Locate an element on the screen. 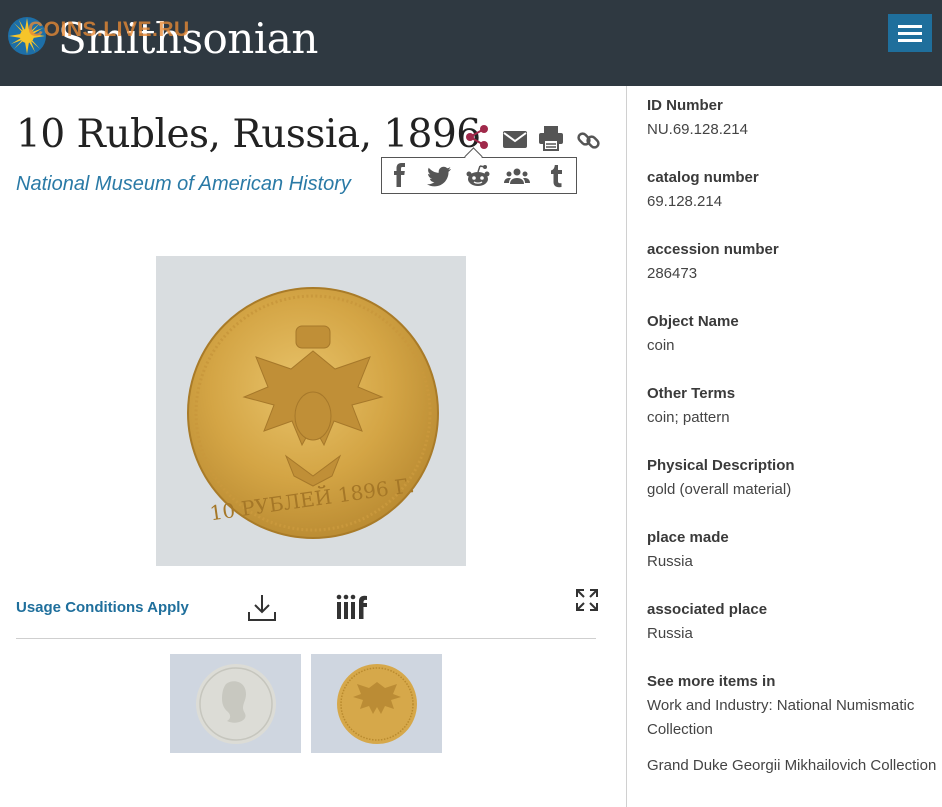 The width and height of the screenshot is (942, 807). accession-number-label: accession number is located at coordinates (713, 249).